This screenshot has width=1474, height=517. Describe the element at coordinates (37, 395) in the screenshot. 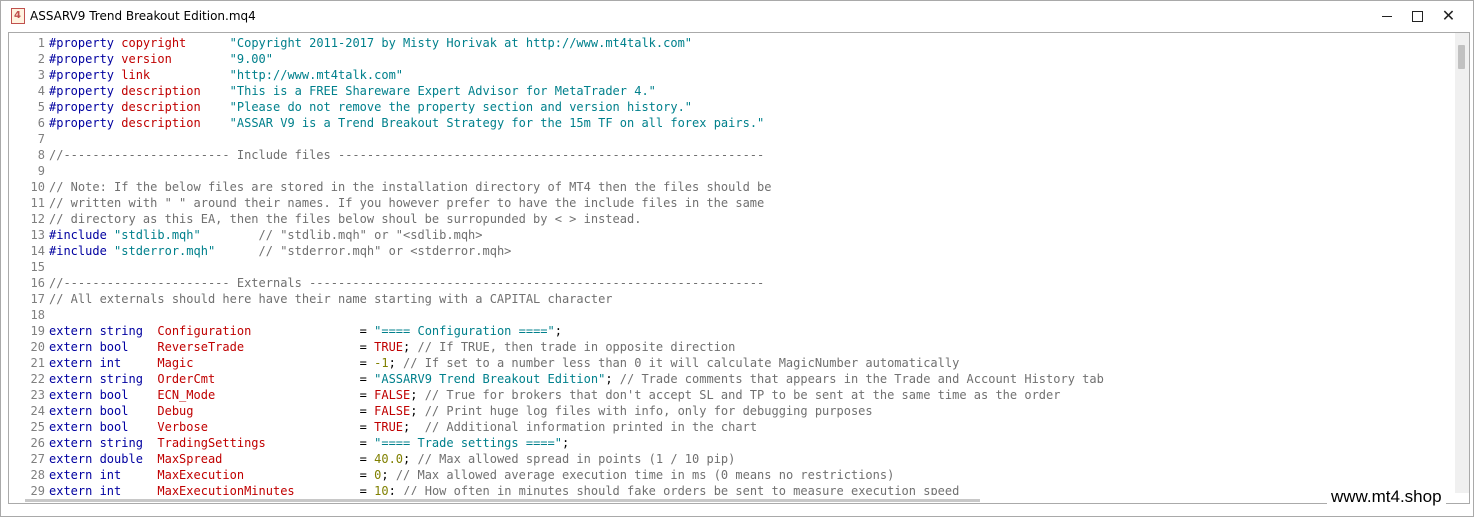

I see `line-number: 23` at that location.